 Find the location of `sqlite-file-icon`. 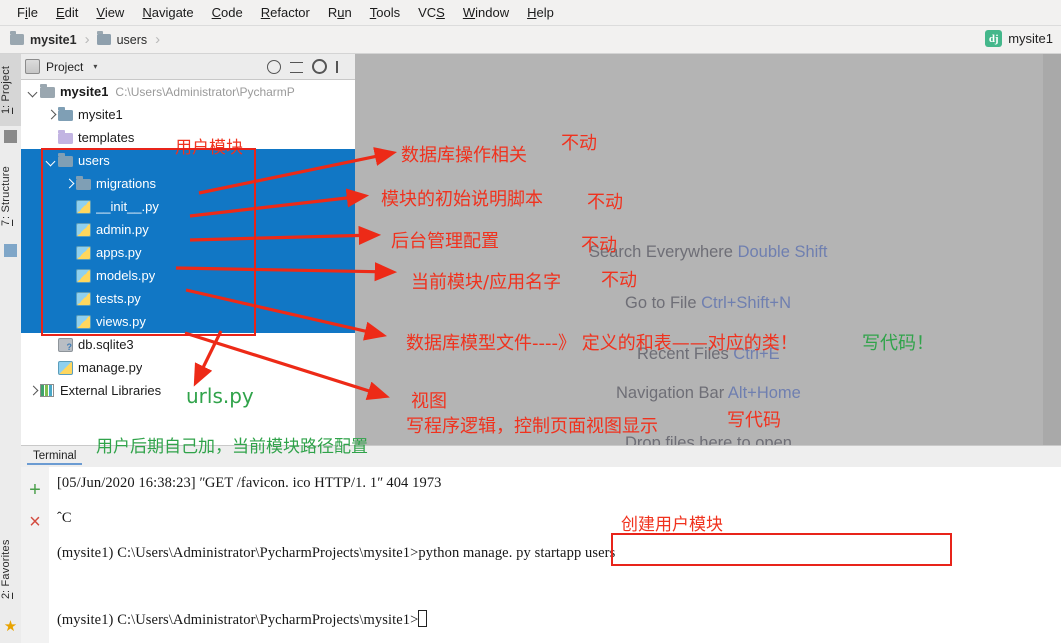

sqlite-file-icon is located at coordinates (65, 344).